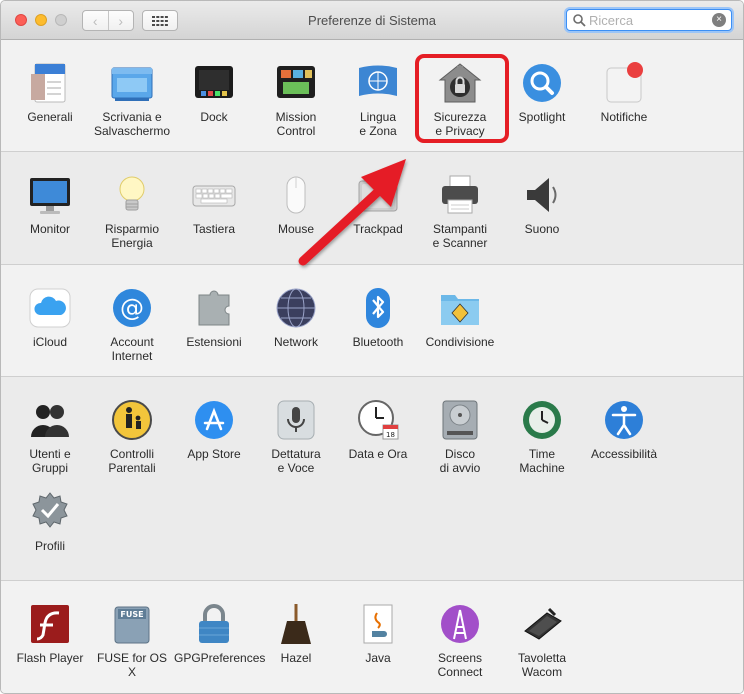 This screenshot has width=744, height=694. I want to click on badge-check-icon, so click(50, 512).